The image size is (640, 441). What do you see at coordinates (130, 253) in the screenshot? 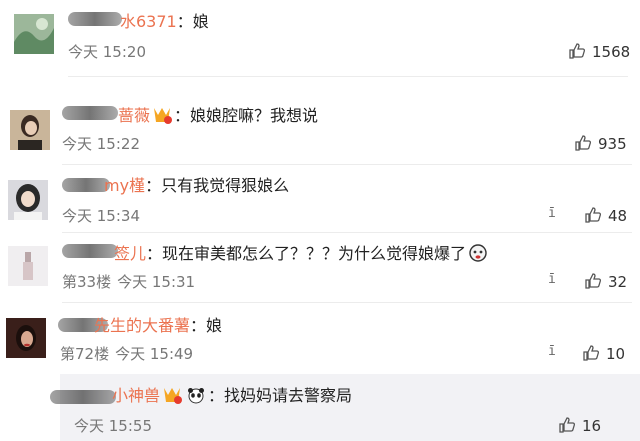
I see `username-link: 签儿` at bounding box center [130, 253].